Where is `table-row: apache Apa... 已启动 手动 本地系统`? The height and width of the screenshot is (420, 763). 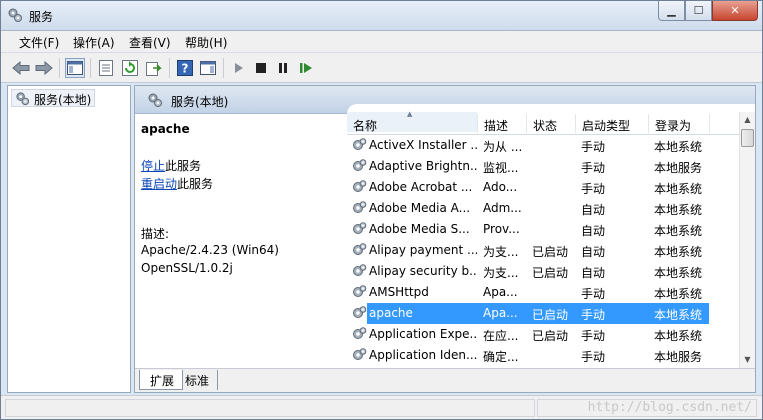
table-row: apache Apa... 已启动 手动 本地系统 is located at coordinates (543, 313).